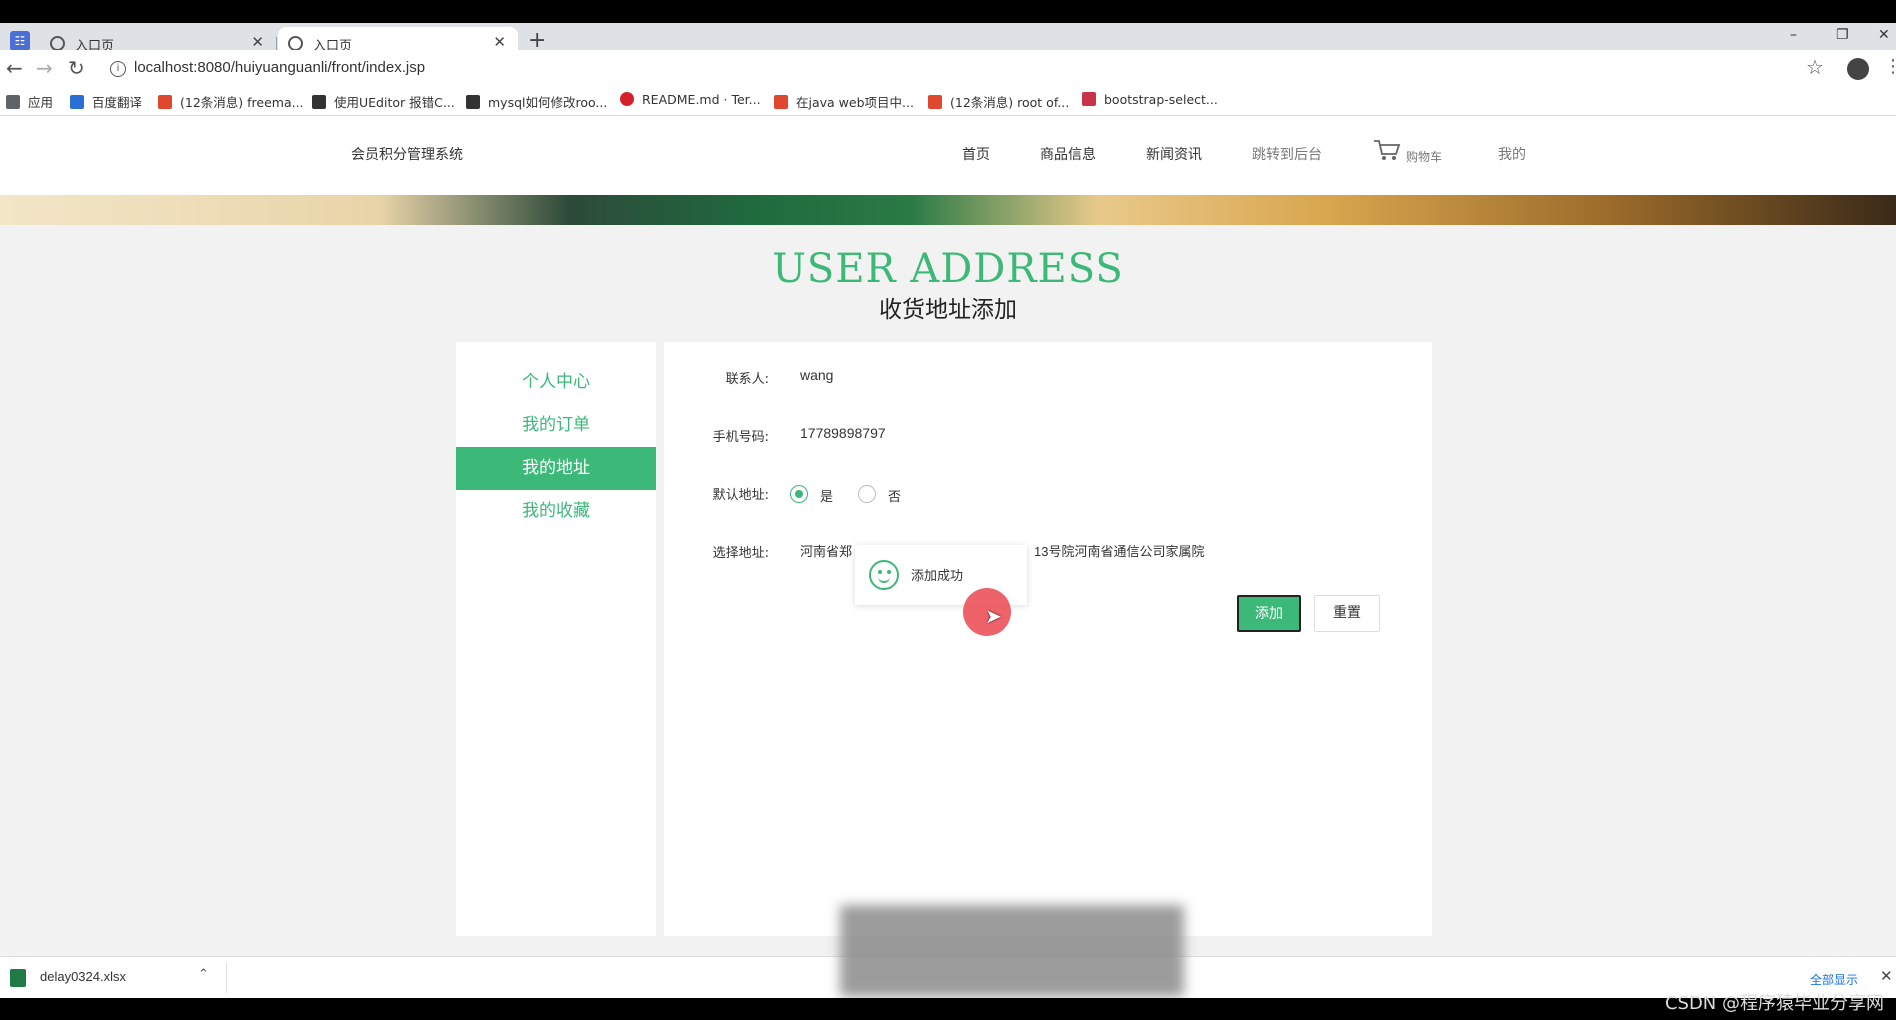 This screenshot has height=1020, width=1896. I want to click on chevron-up-icon: ⌃, so click(203, 974).